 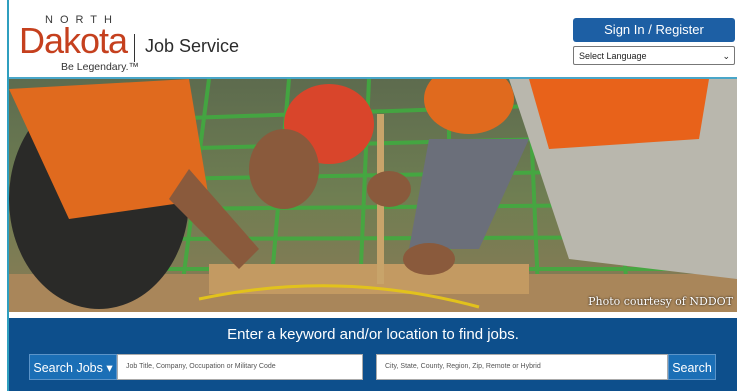 I want to click on photo-credit: Photo courtesy of NDDOT, so click(x=660, y=301).